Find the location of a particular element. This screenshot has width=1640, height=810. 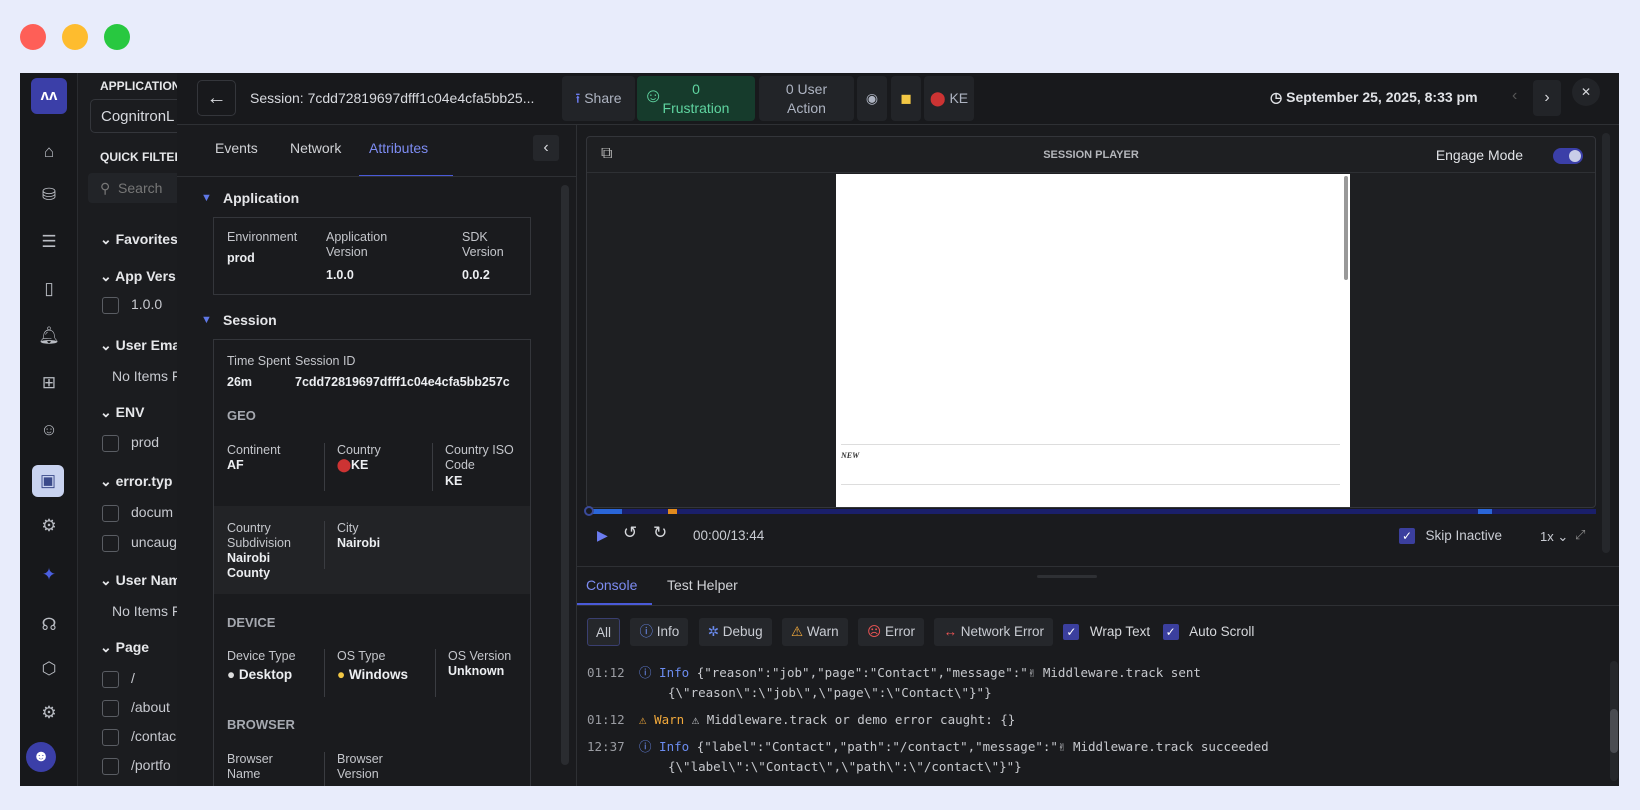

filter-option: prod is located at coordinates (130, 443).